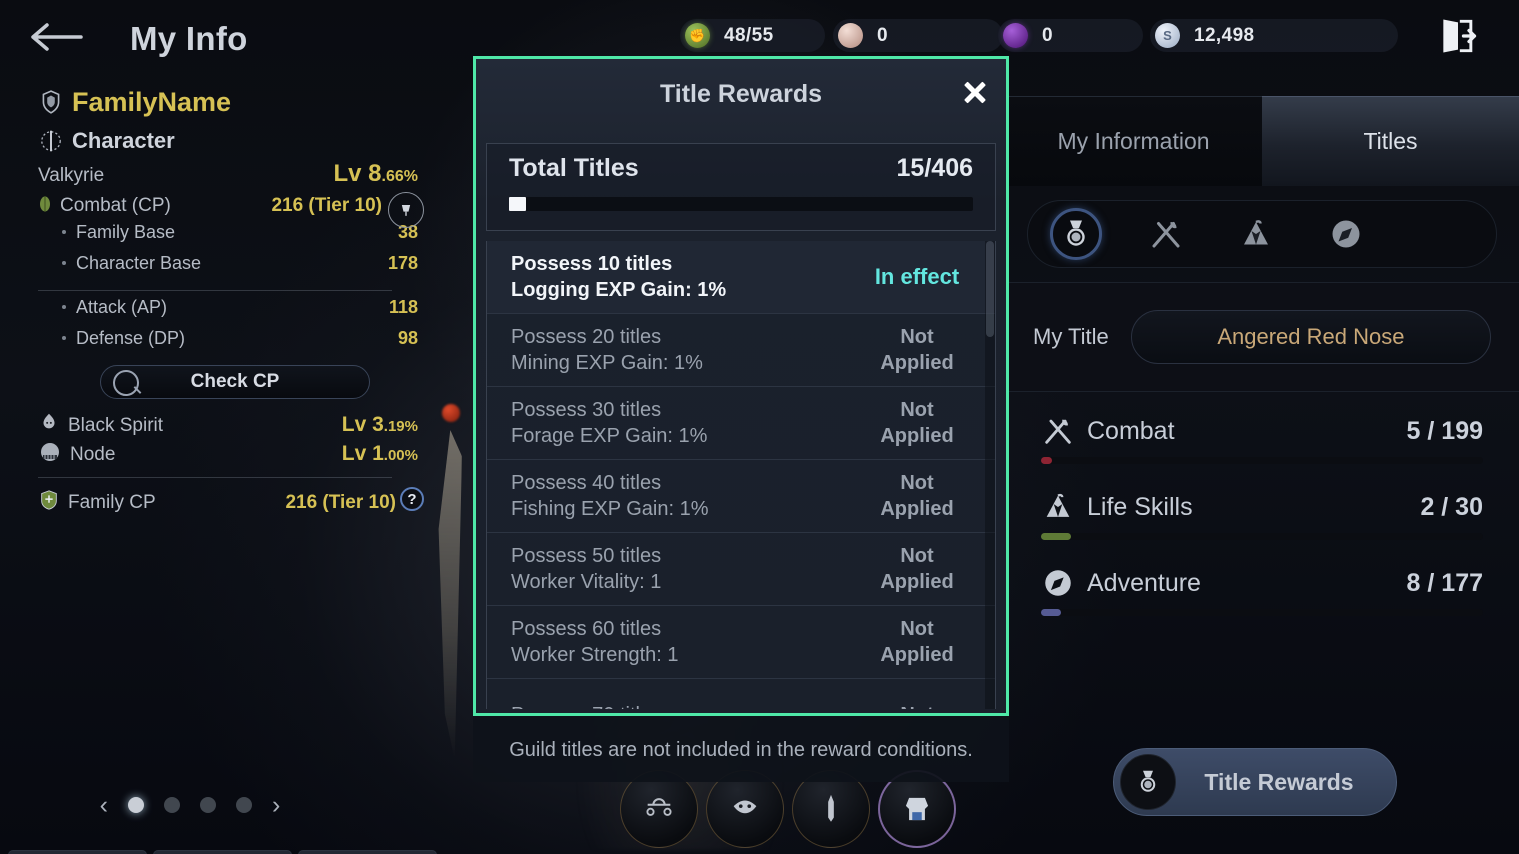  Describe the element at coordinates (406, 210) in the screenshot. I see `cp-badge-icon` at that location.